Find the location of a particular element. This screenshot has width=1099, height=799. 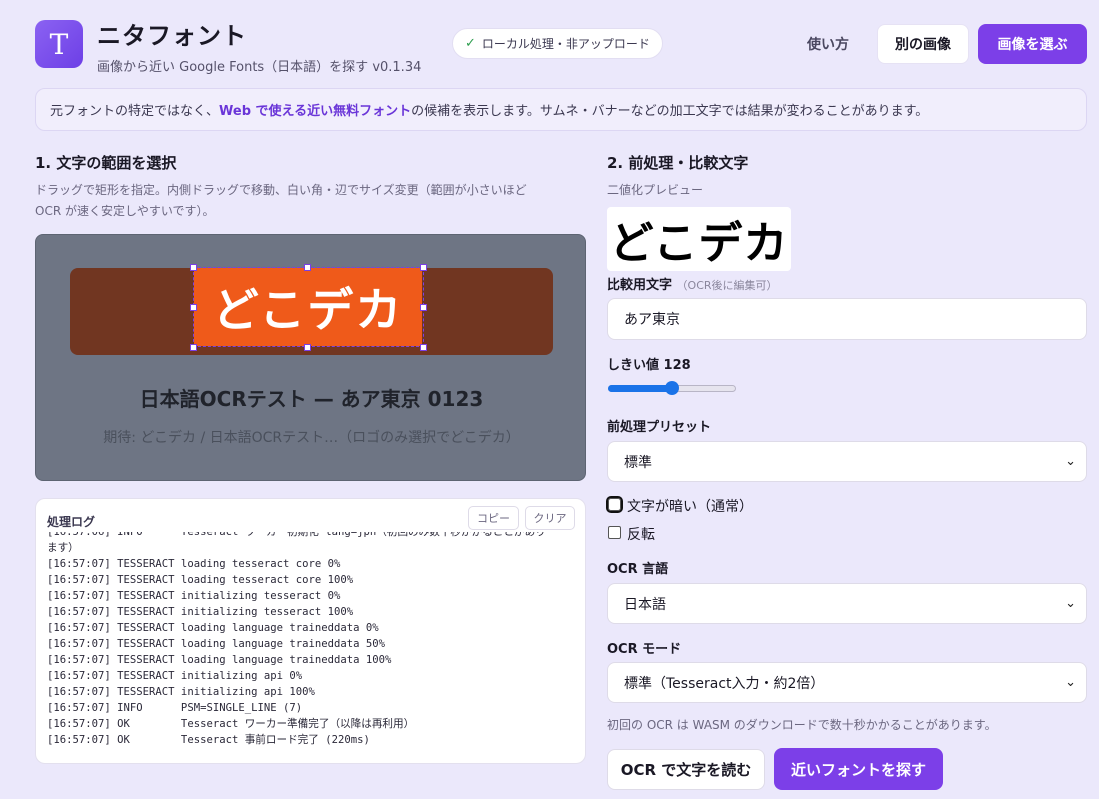

preset-label: 前処理プリセット is located at coordinates (659, 427).